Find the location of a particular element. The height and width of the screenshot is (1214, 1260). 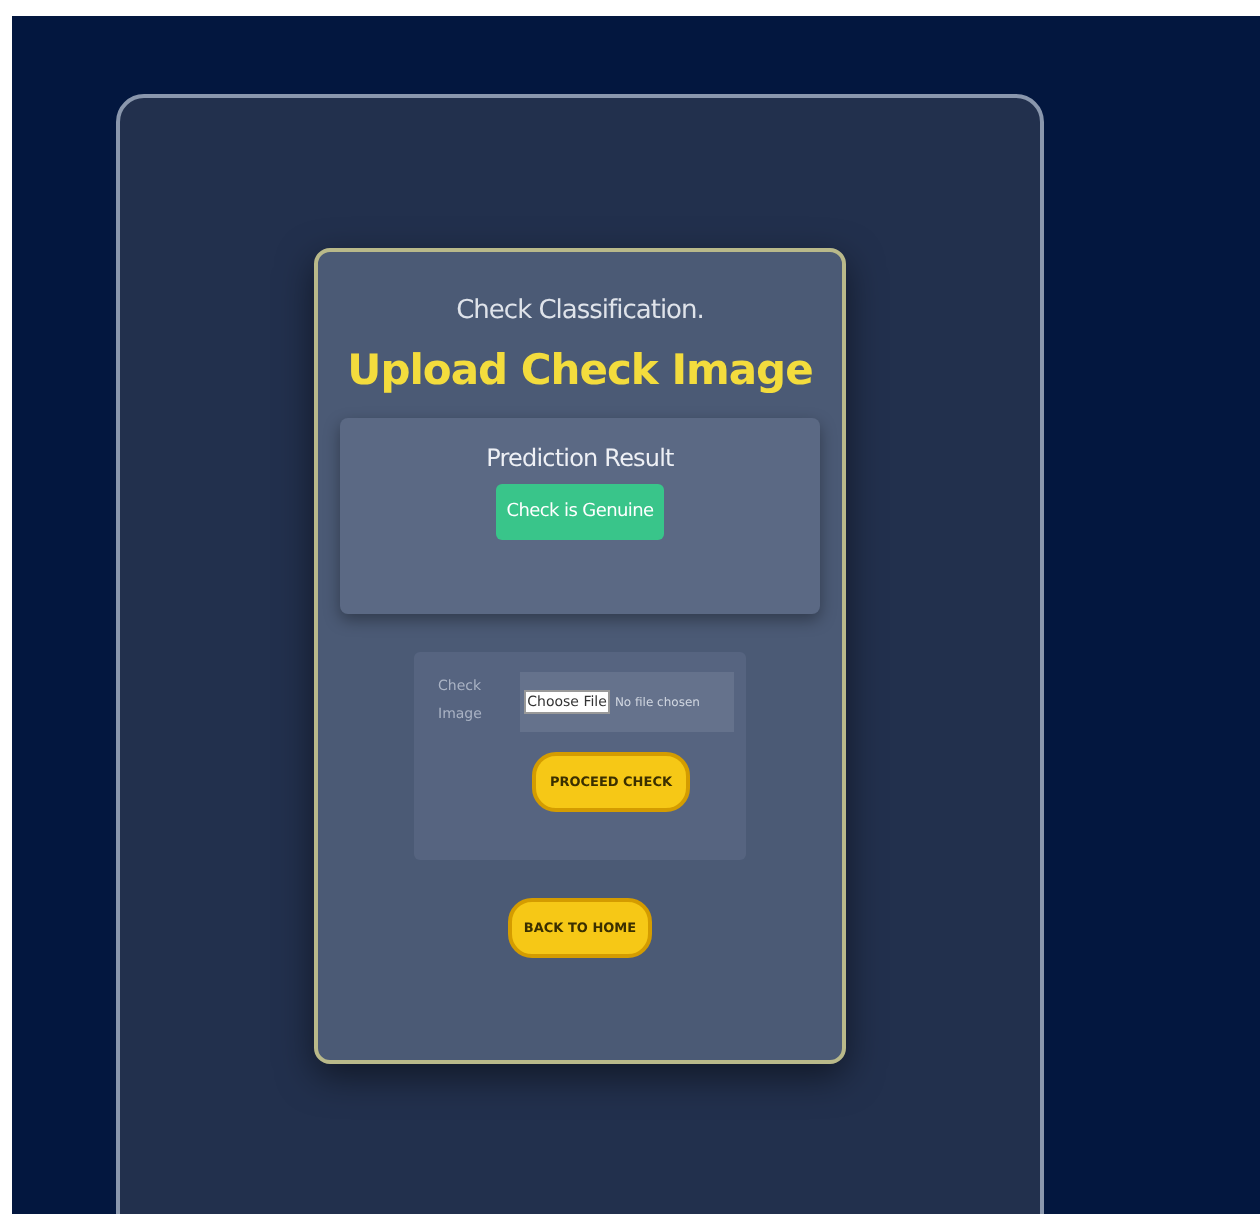

page-title: Upload Check Image is located at coordinates (580, 370).